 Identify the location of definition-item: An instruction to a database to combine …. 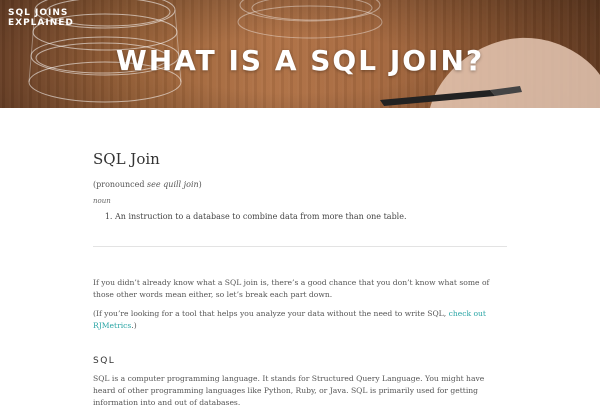
(311, 216).